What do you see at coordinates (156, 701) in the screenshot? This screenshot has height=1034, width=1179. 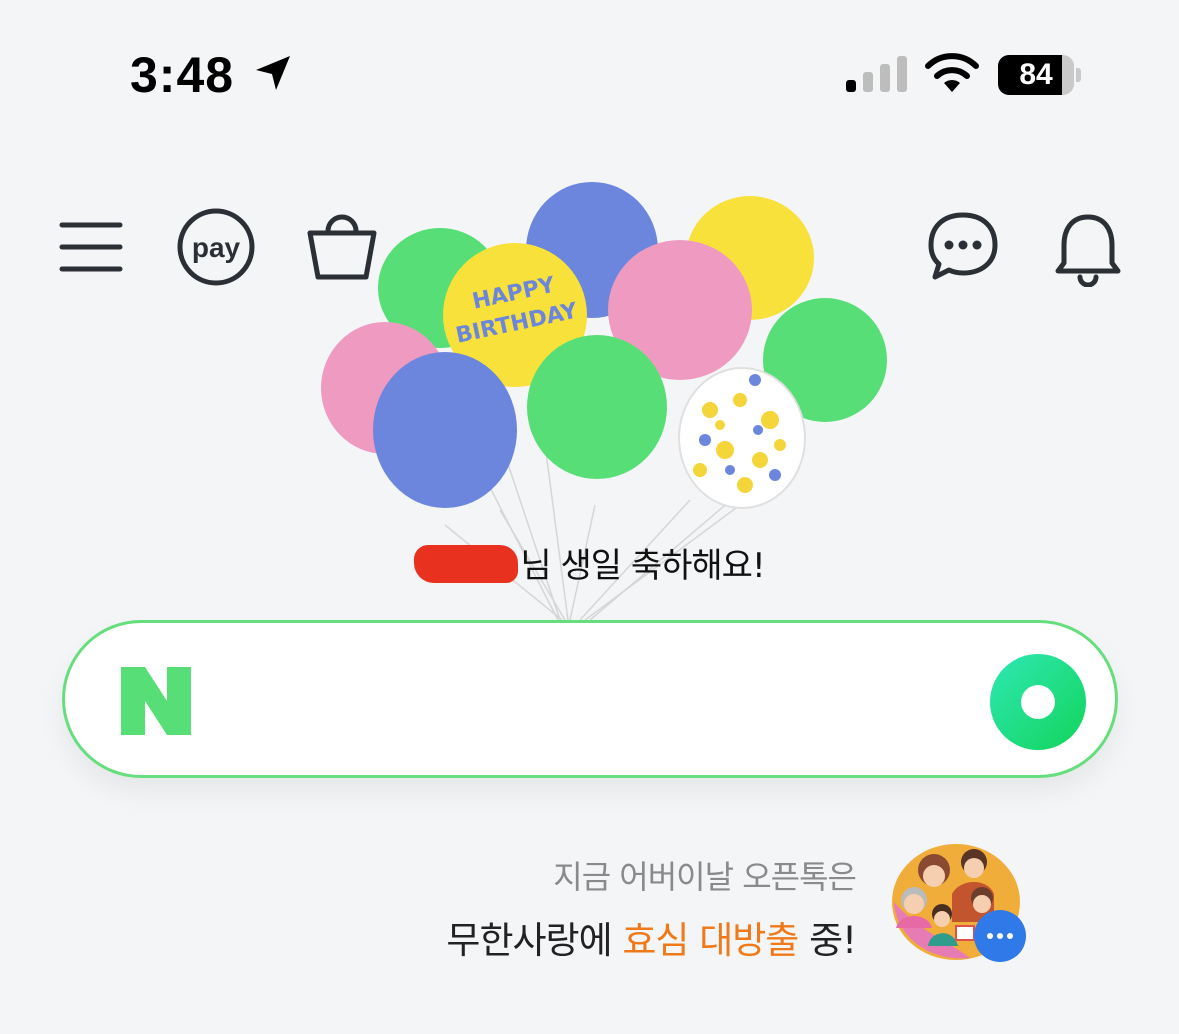 I see `naver-n-logo-icon` at bounding box center [156, 701].